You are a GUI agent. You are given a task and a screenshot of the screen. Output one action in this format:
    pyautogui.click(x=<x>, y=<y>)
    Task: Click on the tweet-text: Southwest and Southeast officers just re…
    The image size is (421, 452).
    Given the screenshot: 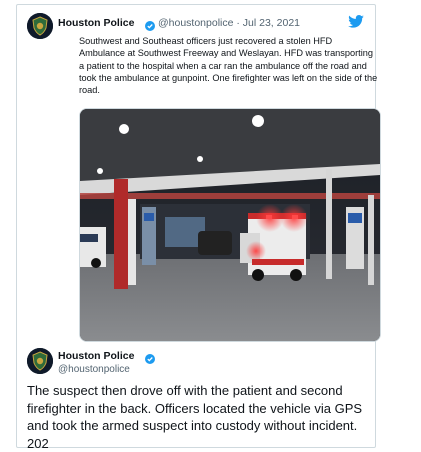 What is the action you would take?
    pyautogui.click(x=228, y=66)
    